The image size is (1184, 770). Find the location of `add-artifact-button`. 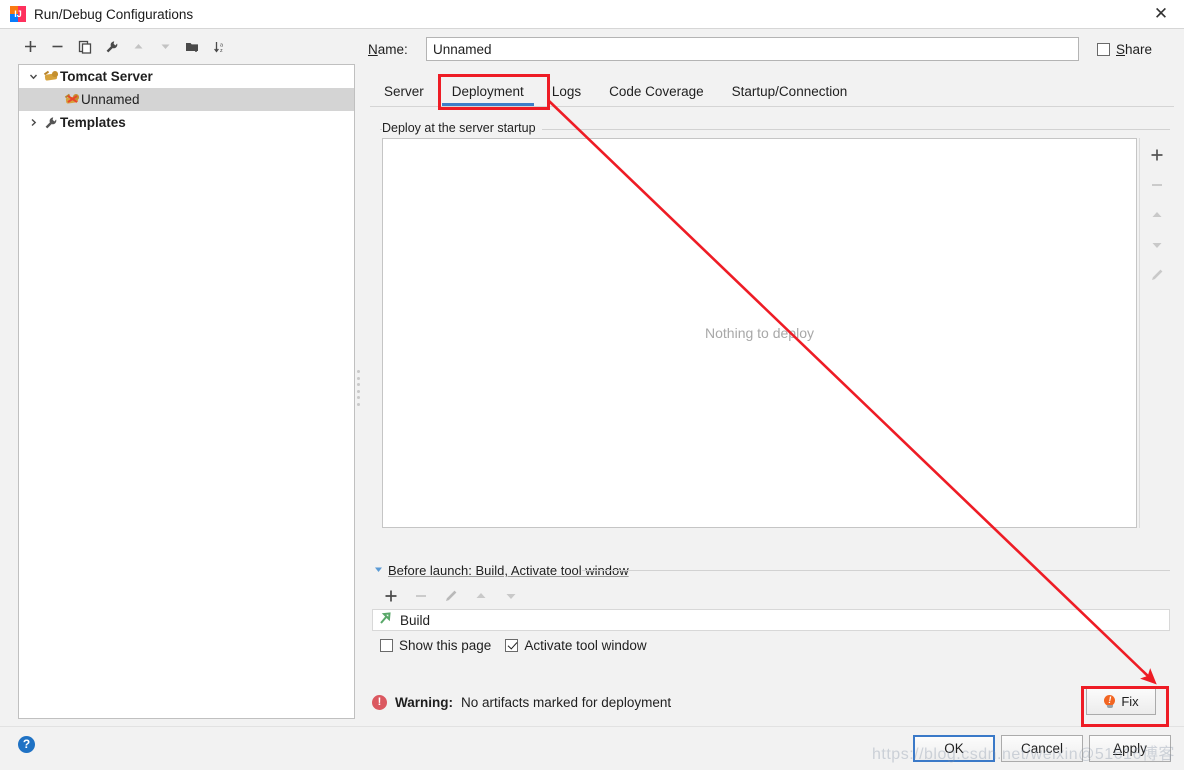

add-artifact-button is located at coordinates (1157, 155).